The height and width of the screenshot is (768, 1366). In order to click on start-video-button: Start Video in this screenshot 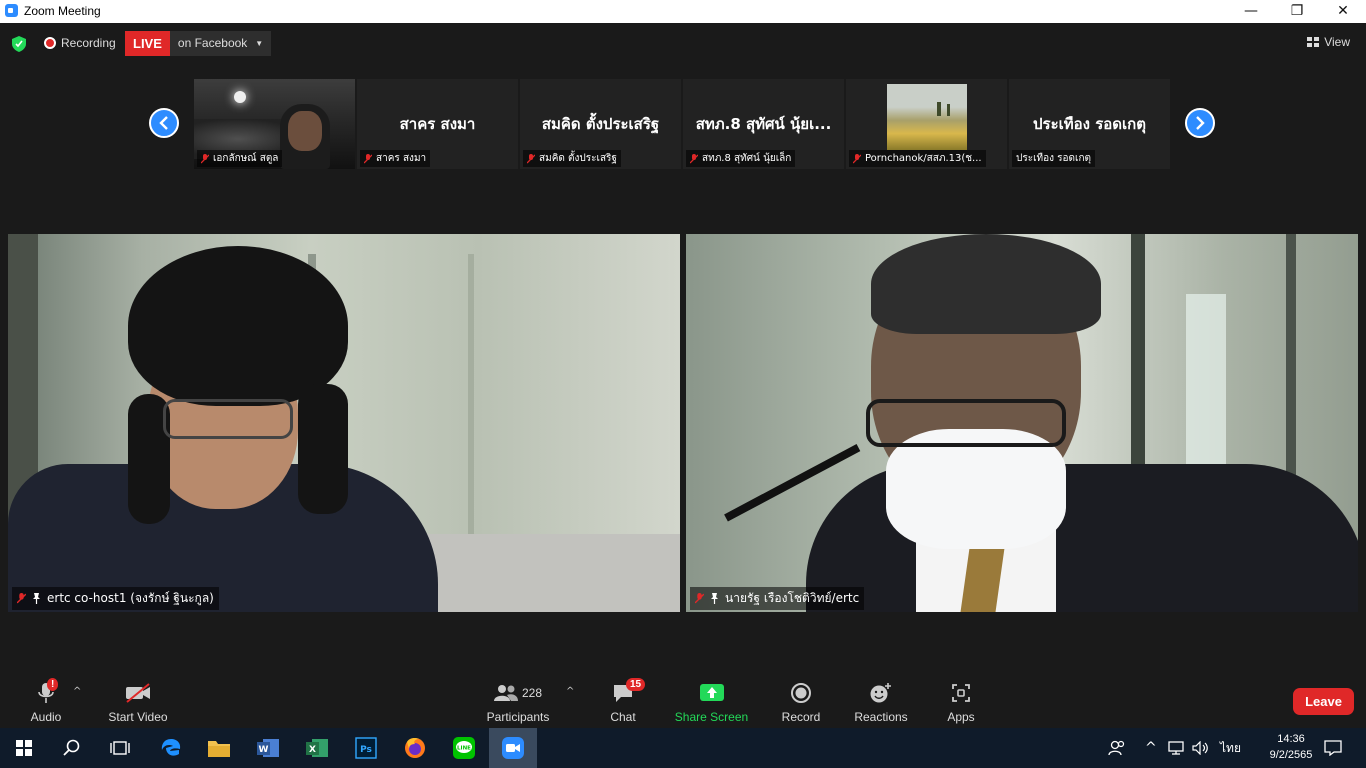, I will do `click(138, 702)`.